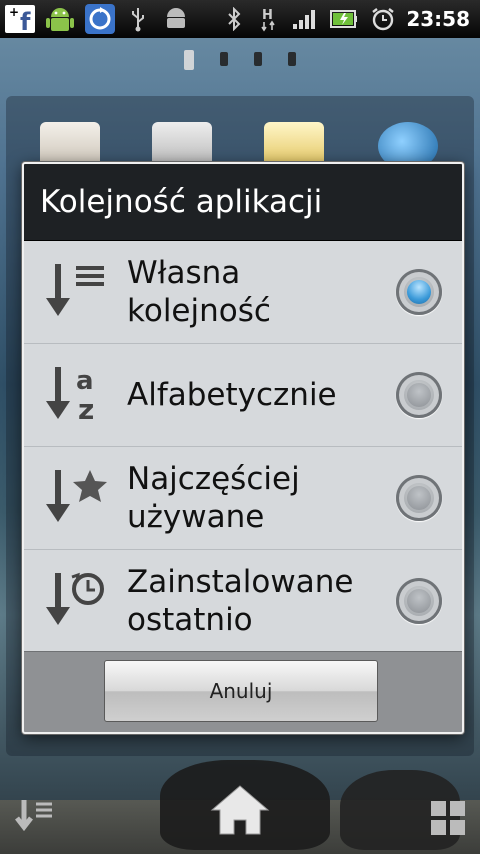  I want to click on option-most-used: Najczęściej używane, so click(243, 498).